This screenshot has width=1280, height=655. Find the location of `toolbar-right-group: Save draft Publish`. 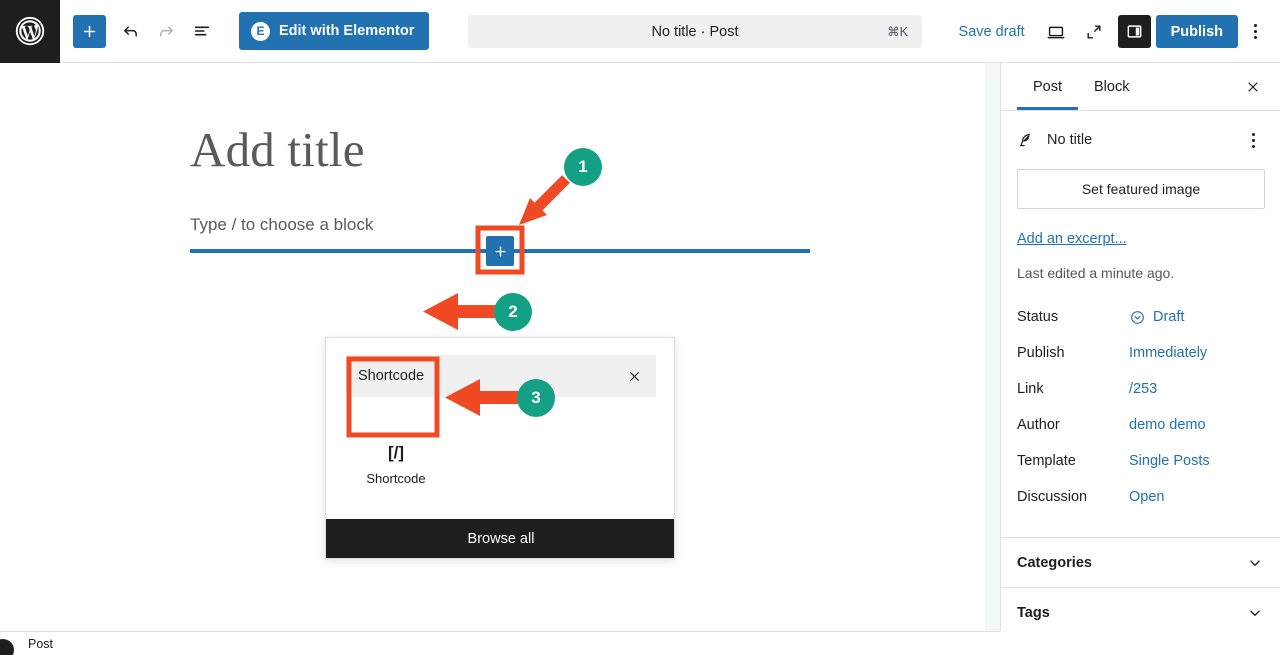

toolbar-right-group: Save draft Publish is located at coordinates (1109, 31).